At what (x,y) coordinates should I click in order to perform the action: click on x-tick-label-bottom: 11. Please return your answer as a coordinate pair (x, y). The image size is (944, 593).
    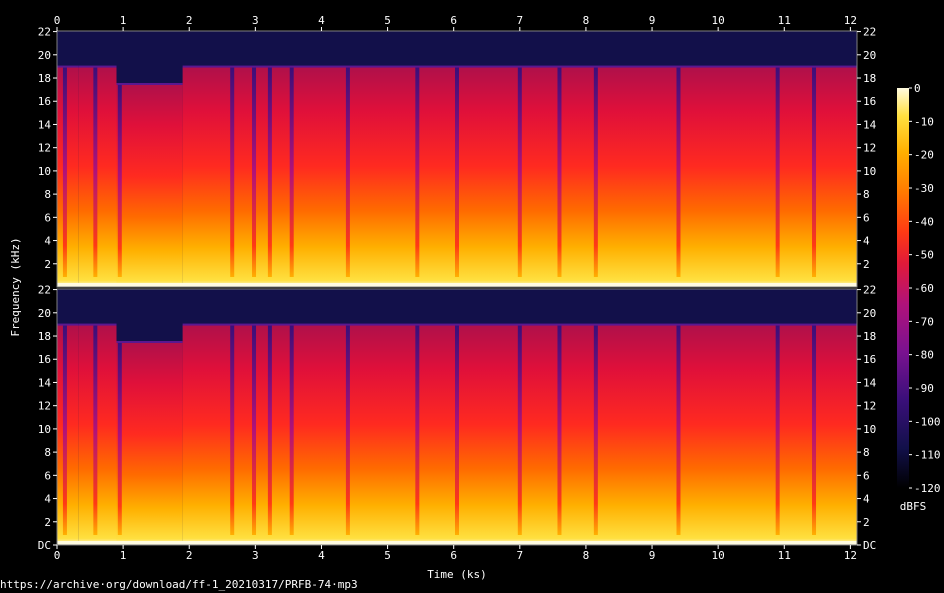
    Looking at the image, I should click on (784, 555).